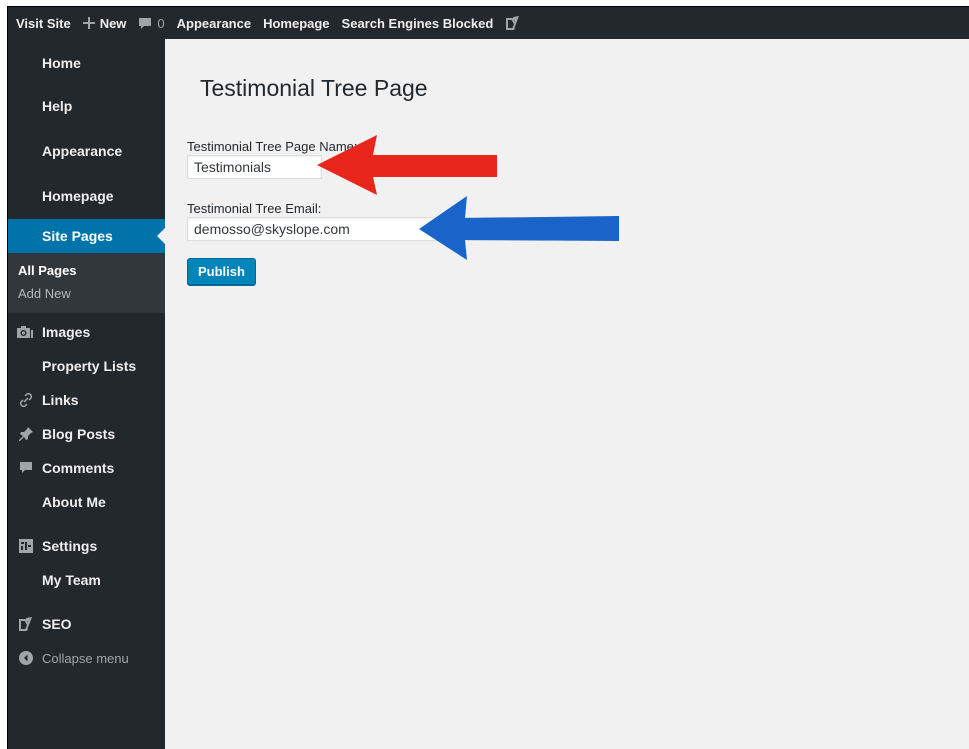 This screenshot has width=969, height=749. Describe the element at coordinates (71, 580) in the screenshot. I see `menu-my-team-label: My Team` at that location.